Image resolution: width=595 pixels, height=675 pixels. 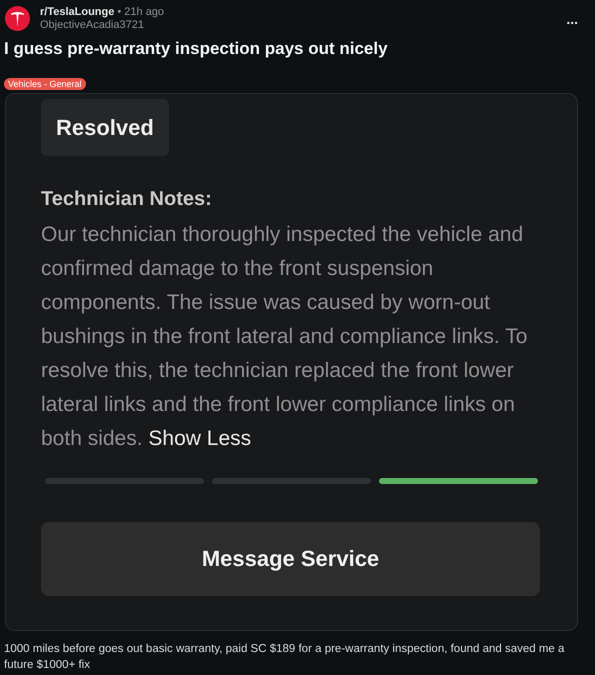 What do you see at coordinates (290, 559) in the screenshot?
I see `message-service-button: Message Service` at bounding box center [290, 559].